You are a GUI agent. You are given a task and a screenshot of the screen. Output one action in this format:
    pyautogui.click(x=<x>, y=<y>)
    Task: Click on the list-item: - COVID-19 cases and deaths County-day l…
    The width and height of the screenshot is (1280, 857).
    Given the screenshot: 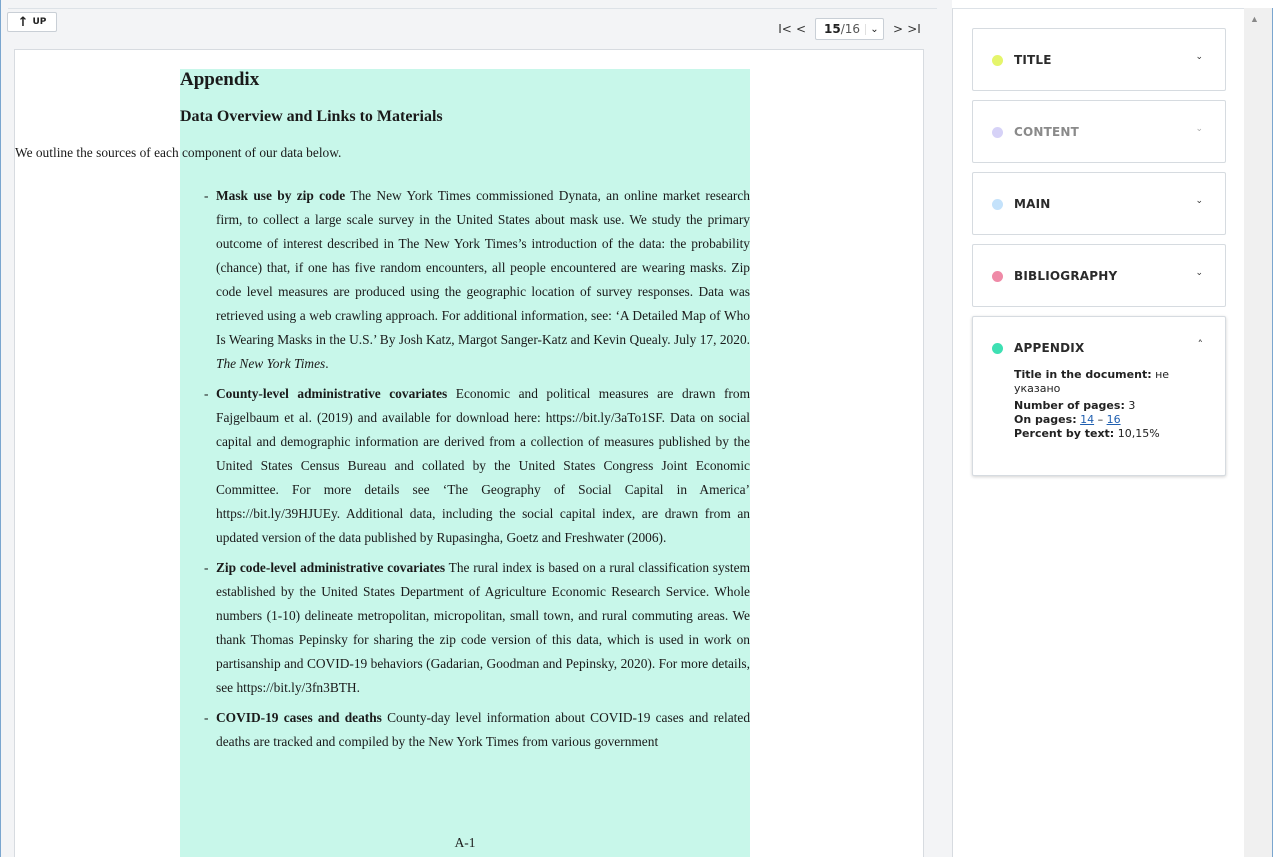 What is the action you would take?
    pyautogui.click(x=477, y=730)
    